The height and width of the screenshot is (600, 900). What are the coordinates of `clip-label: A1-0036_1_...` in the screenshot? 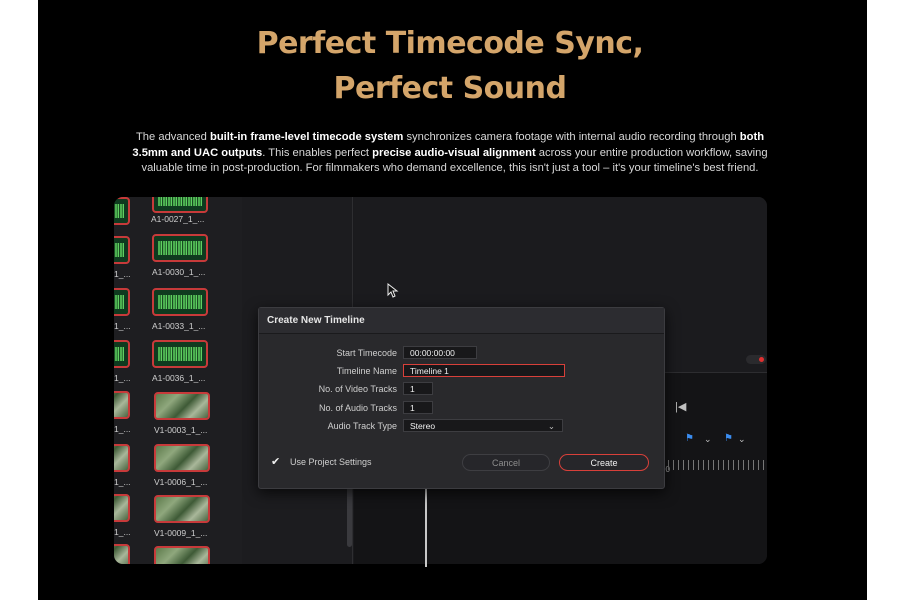 It's located at (179, 378).